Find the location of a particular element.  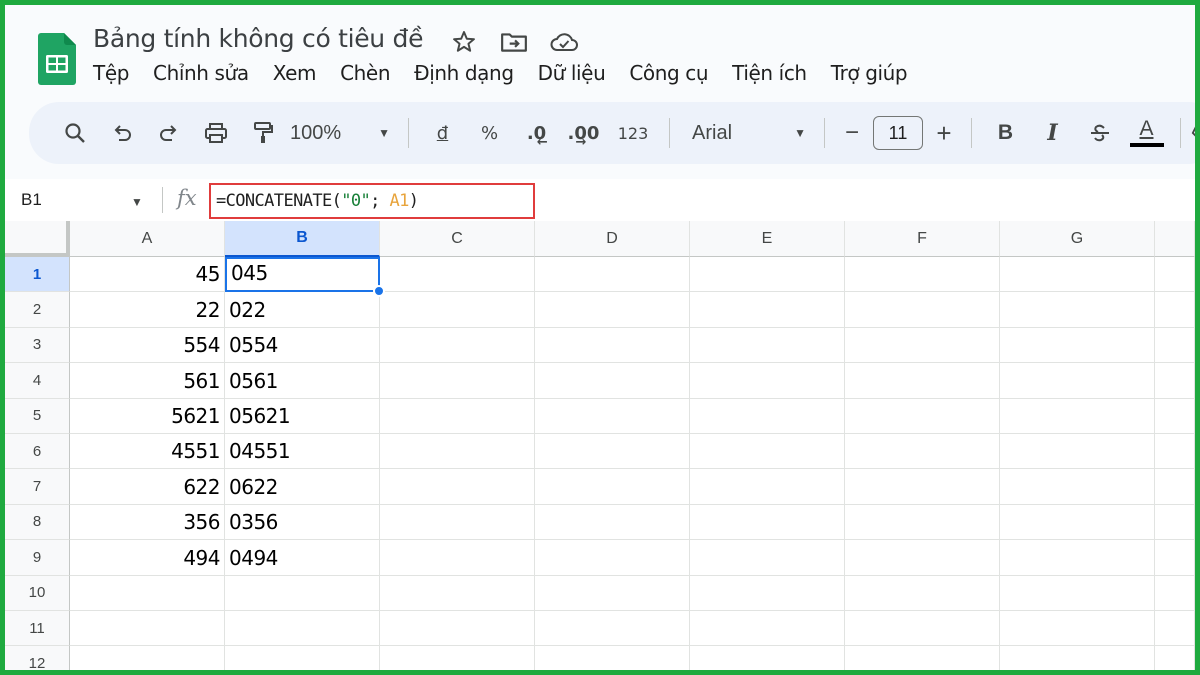

cell-h8 is located at coordinates (1175, 522).